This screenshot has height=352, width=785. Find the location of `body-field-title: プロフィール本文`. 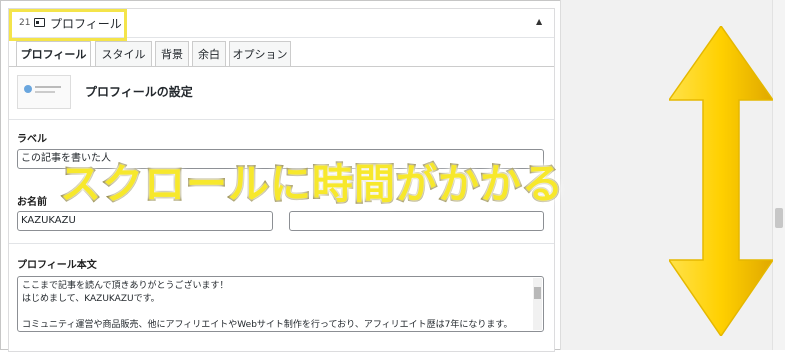

body-field-title: プロフィール本文 is located at coordinates (57, 265).